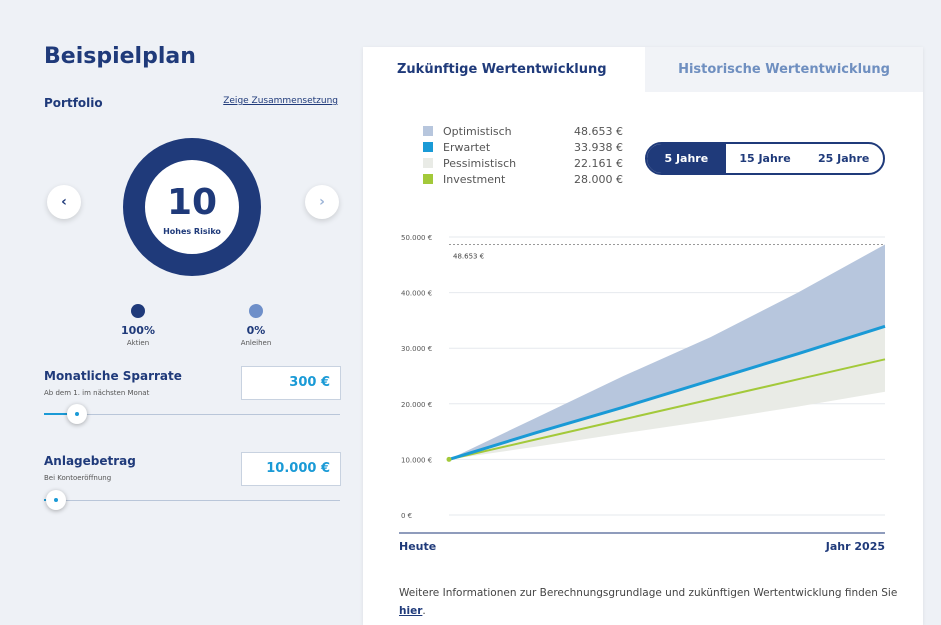 The height and width of the screenshot is (625, 941). What do you see at coordinates (410, 611) in the screenshot?
I see `footnote-link: hier` at bounding box center [410, 611].